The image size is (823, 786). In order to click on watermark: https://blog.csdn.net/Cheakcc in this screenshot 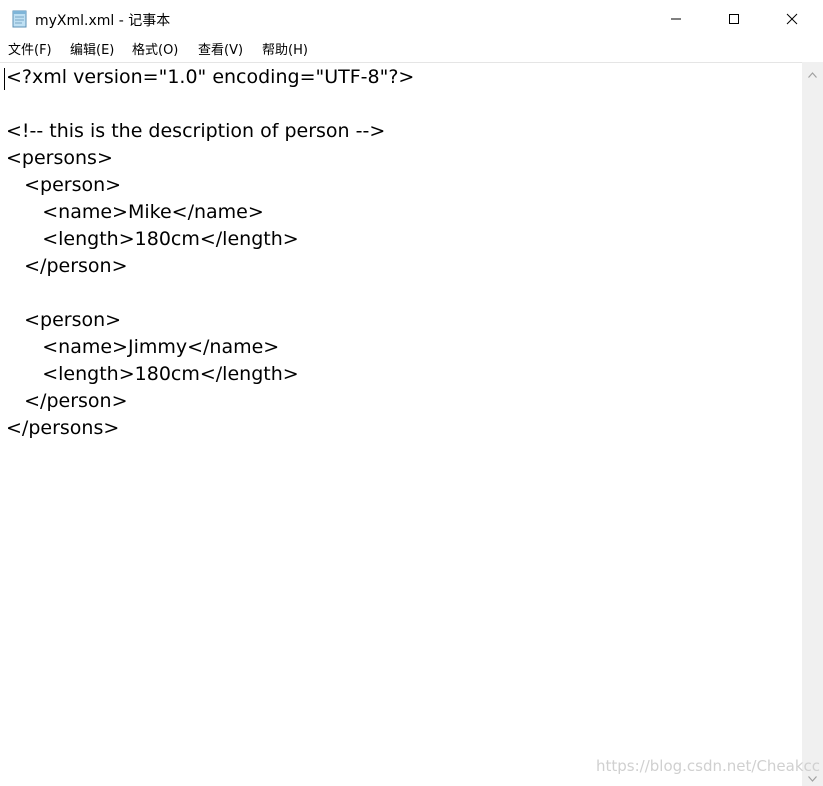, I will do `click(708, 766)`.